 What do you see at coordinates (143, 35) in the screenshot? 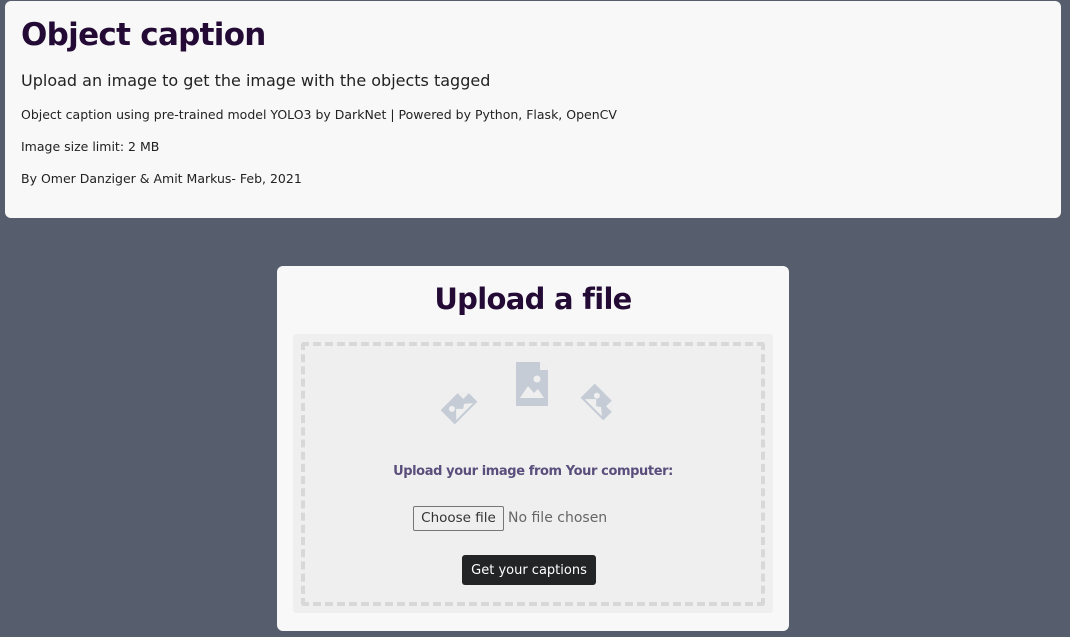
I see `page-title: Object caption` at bounding box center [143, 35].